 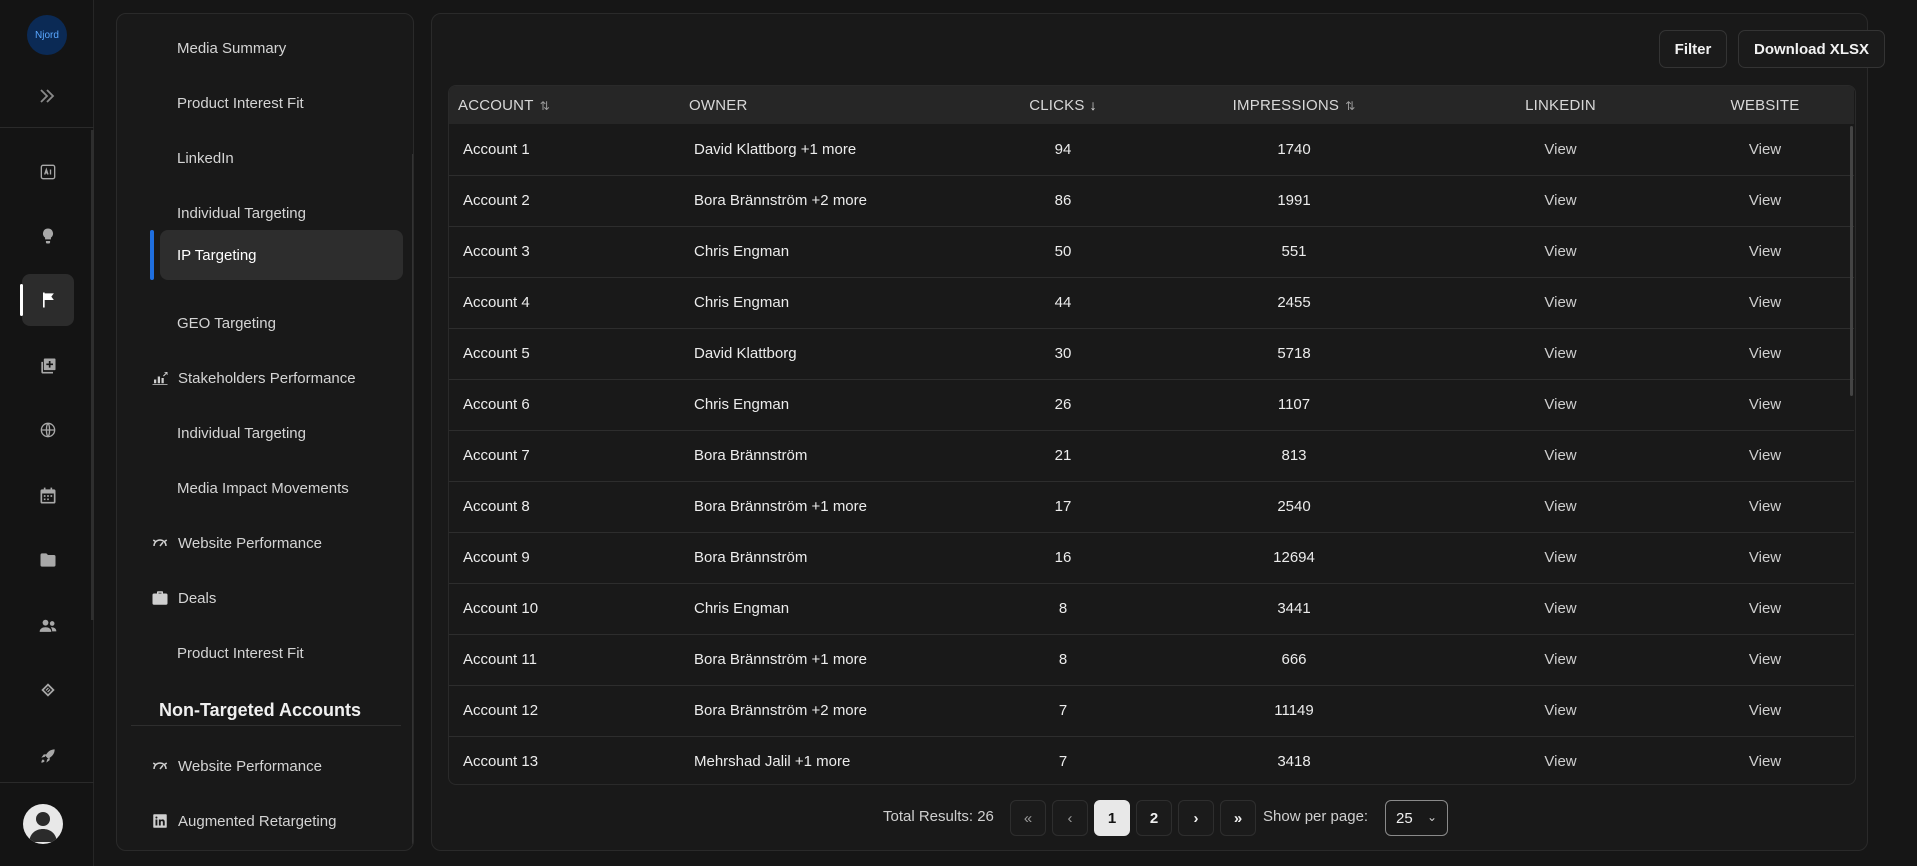 I want to click on lightbulb-icon, so click(x=48, y=236).